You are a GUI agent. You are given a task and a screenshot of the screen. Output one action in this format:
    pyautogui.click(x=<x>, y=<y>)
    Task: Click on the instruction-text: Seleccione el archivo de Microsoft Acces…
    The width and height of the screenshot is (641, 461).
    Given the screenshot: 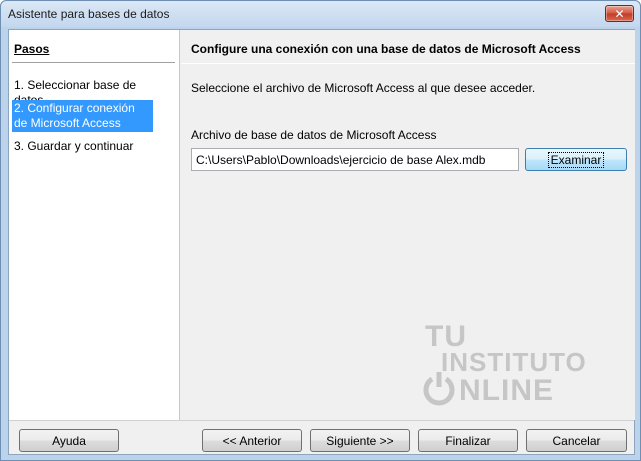 What is the action you would take?
    pyautogui.click(x=363, y=88)
    